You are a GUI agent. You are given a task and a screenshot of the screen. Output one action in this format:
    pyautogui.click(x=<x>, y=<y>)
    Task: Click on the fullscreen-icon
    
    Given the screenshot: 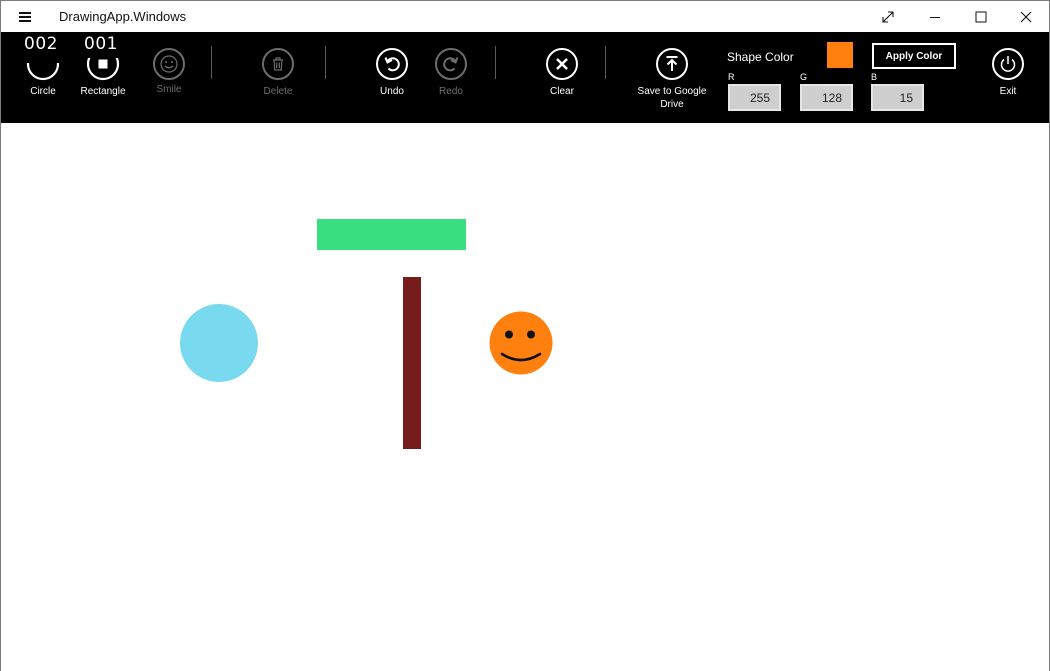 What is the action you would take?
    pyautogui.click(x=888, y=16)
    